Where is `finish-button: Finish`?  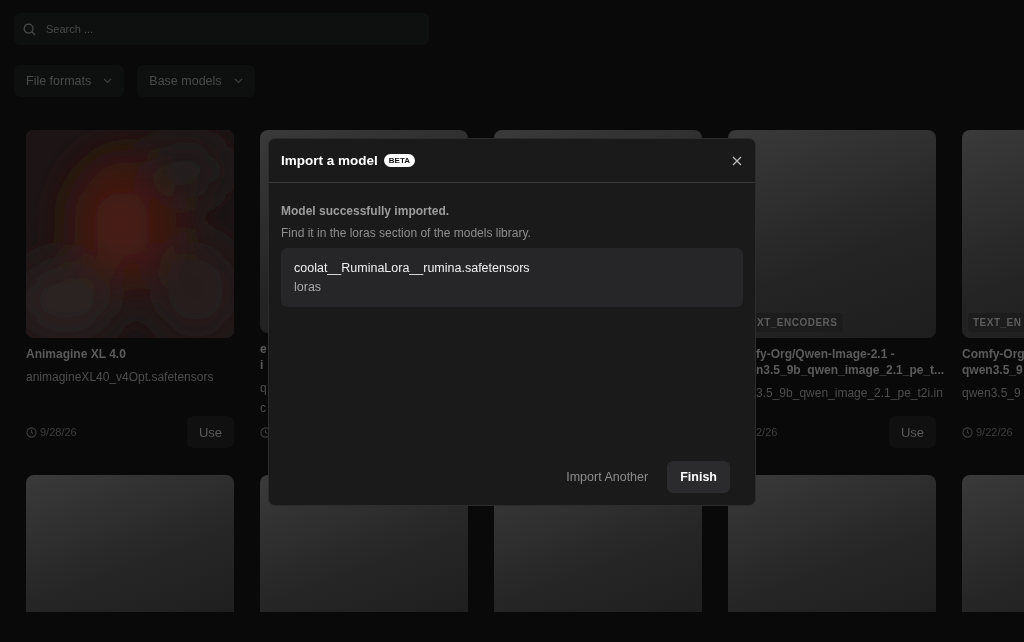
finish-button: Finish is located at coordinates (698, 477).